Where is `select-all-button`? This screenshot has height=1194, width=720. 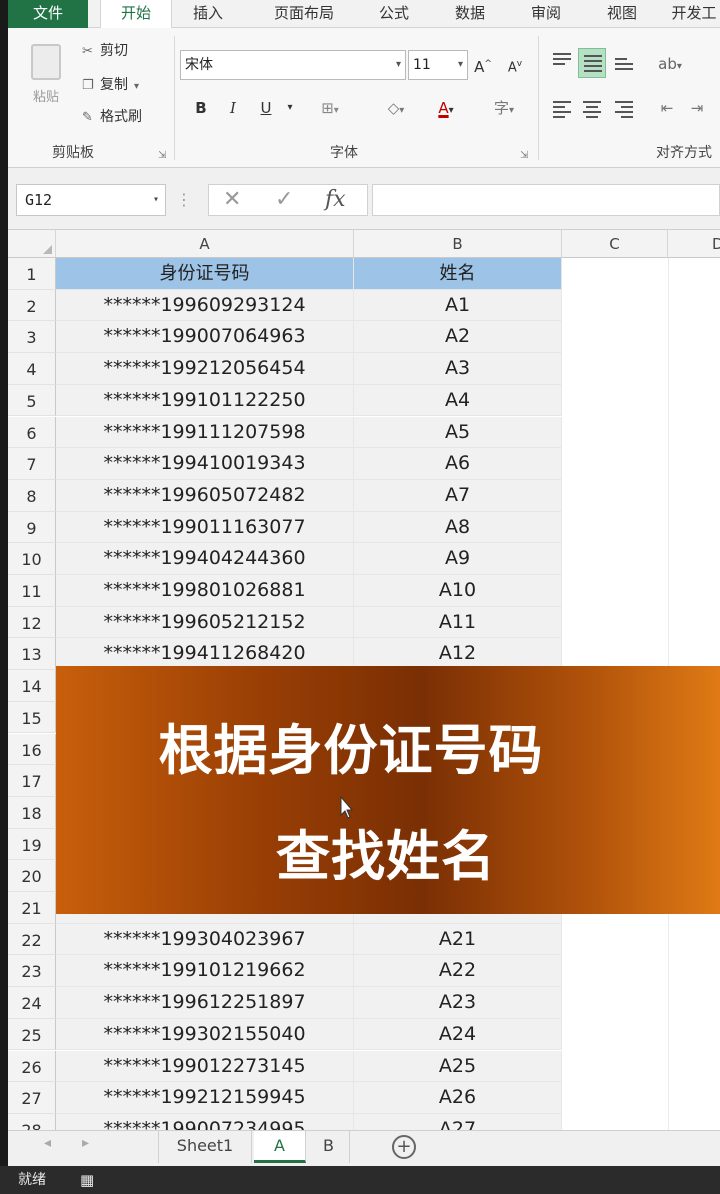 select-all-button is located at coordinates (32, 244).